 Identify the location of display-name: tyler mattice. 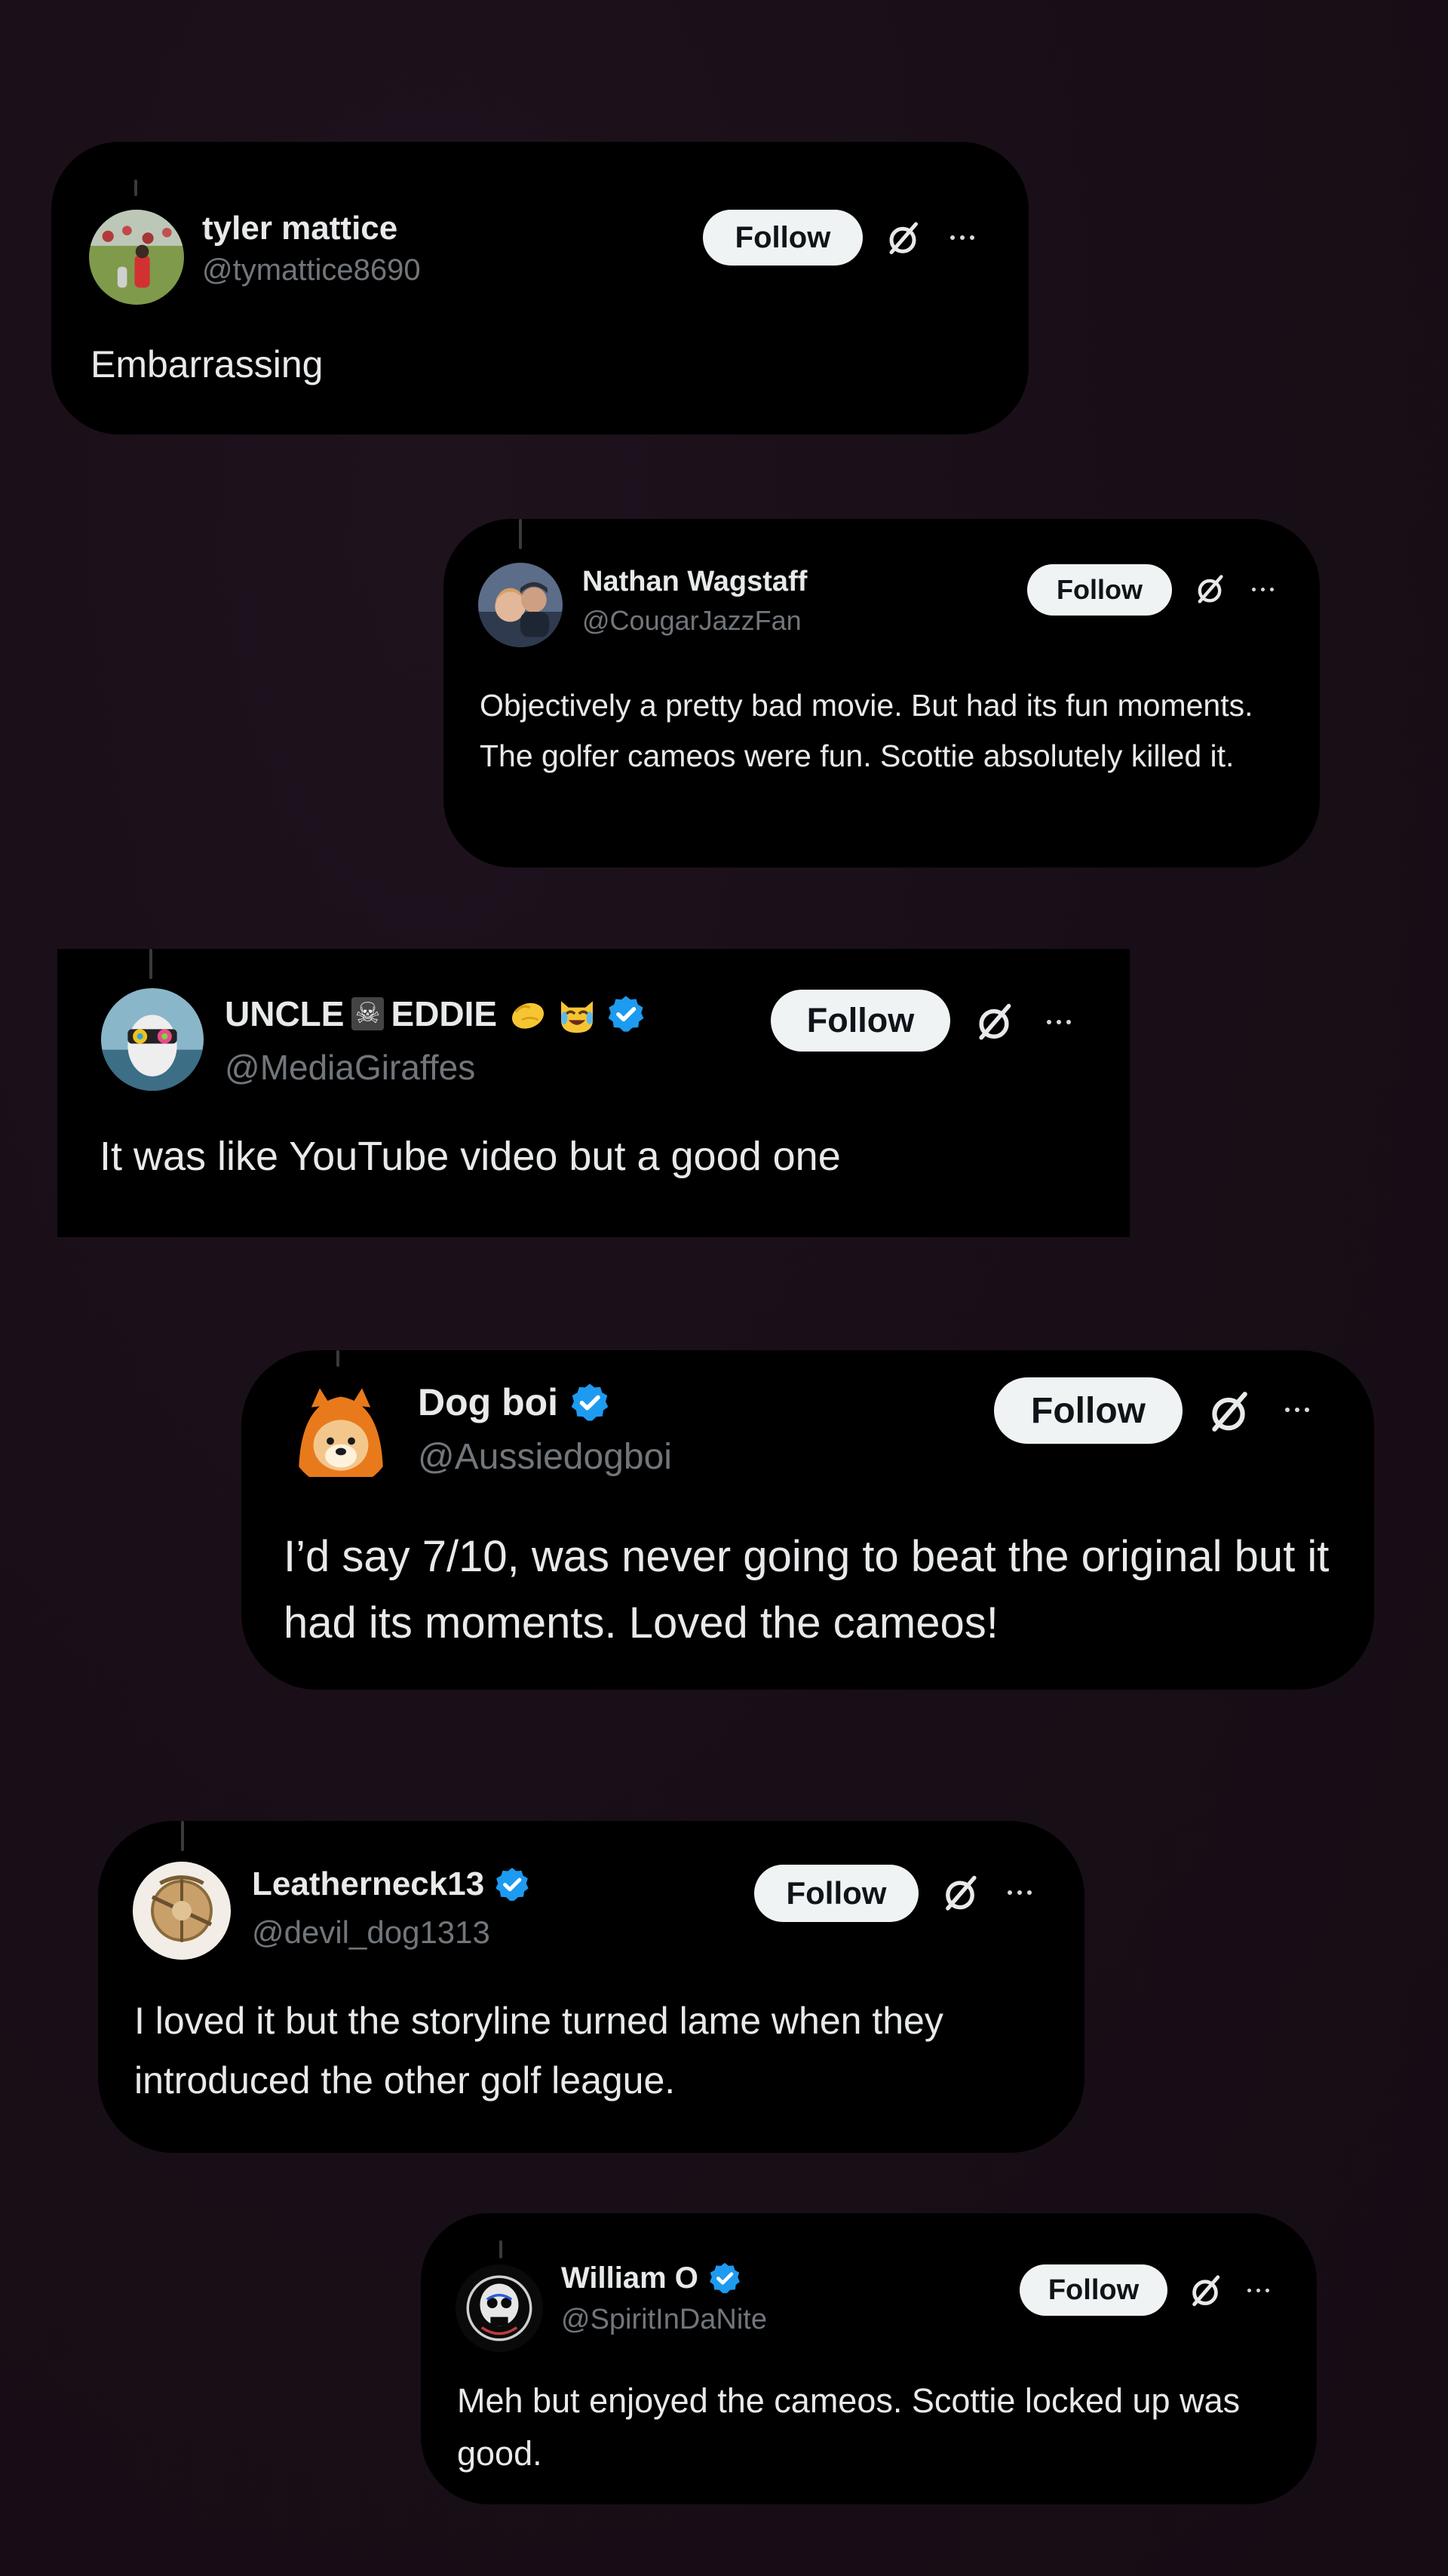
(299, 228).